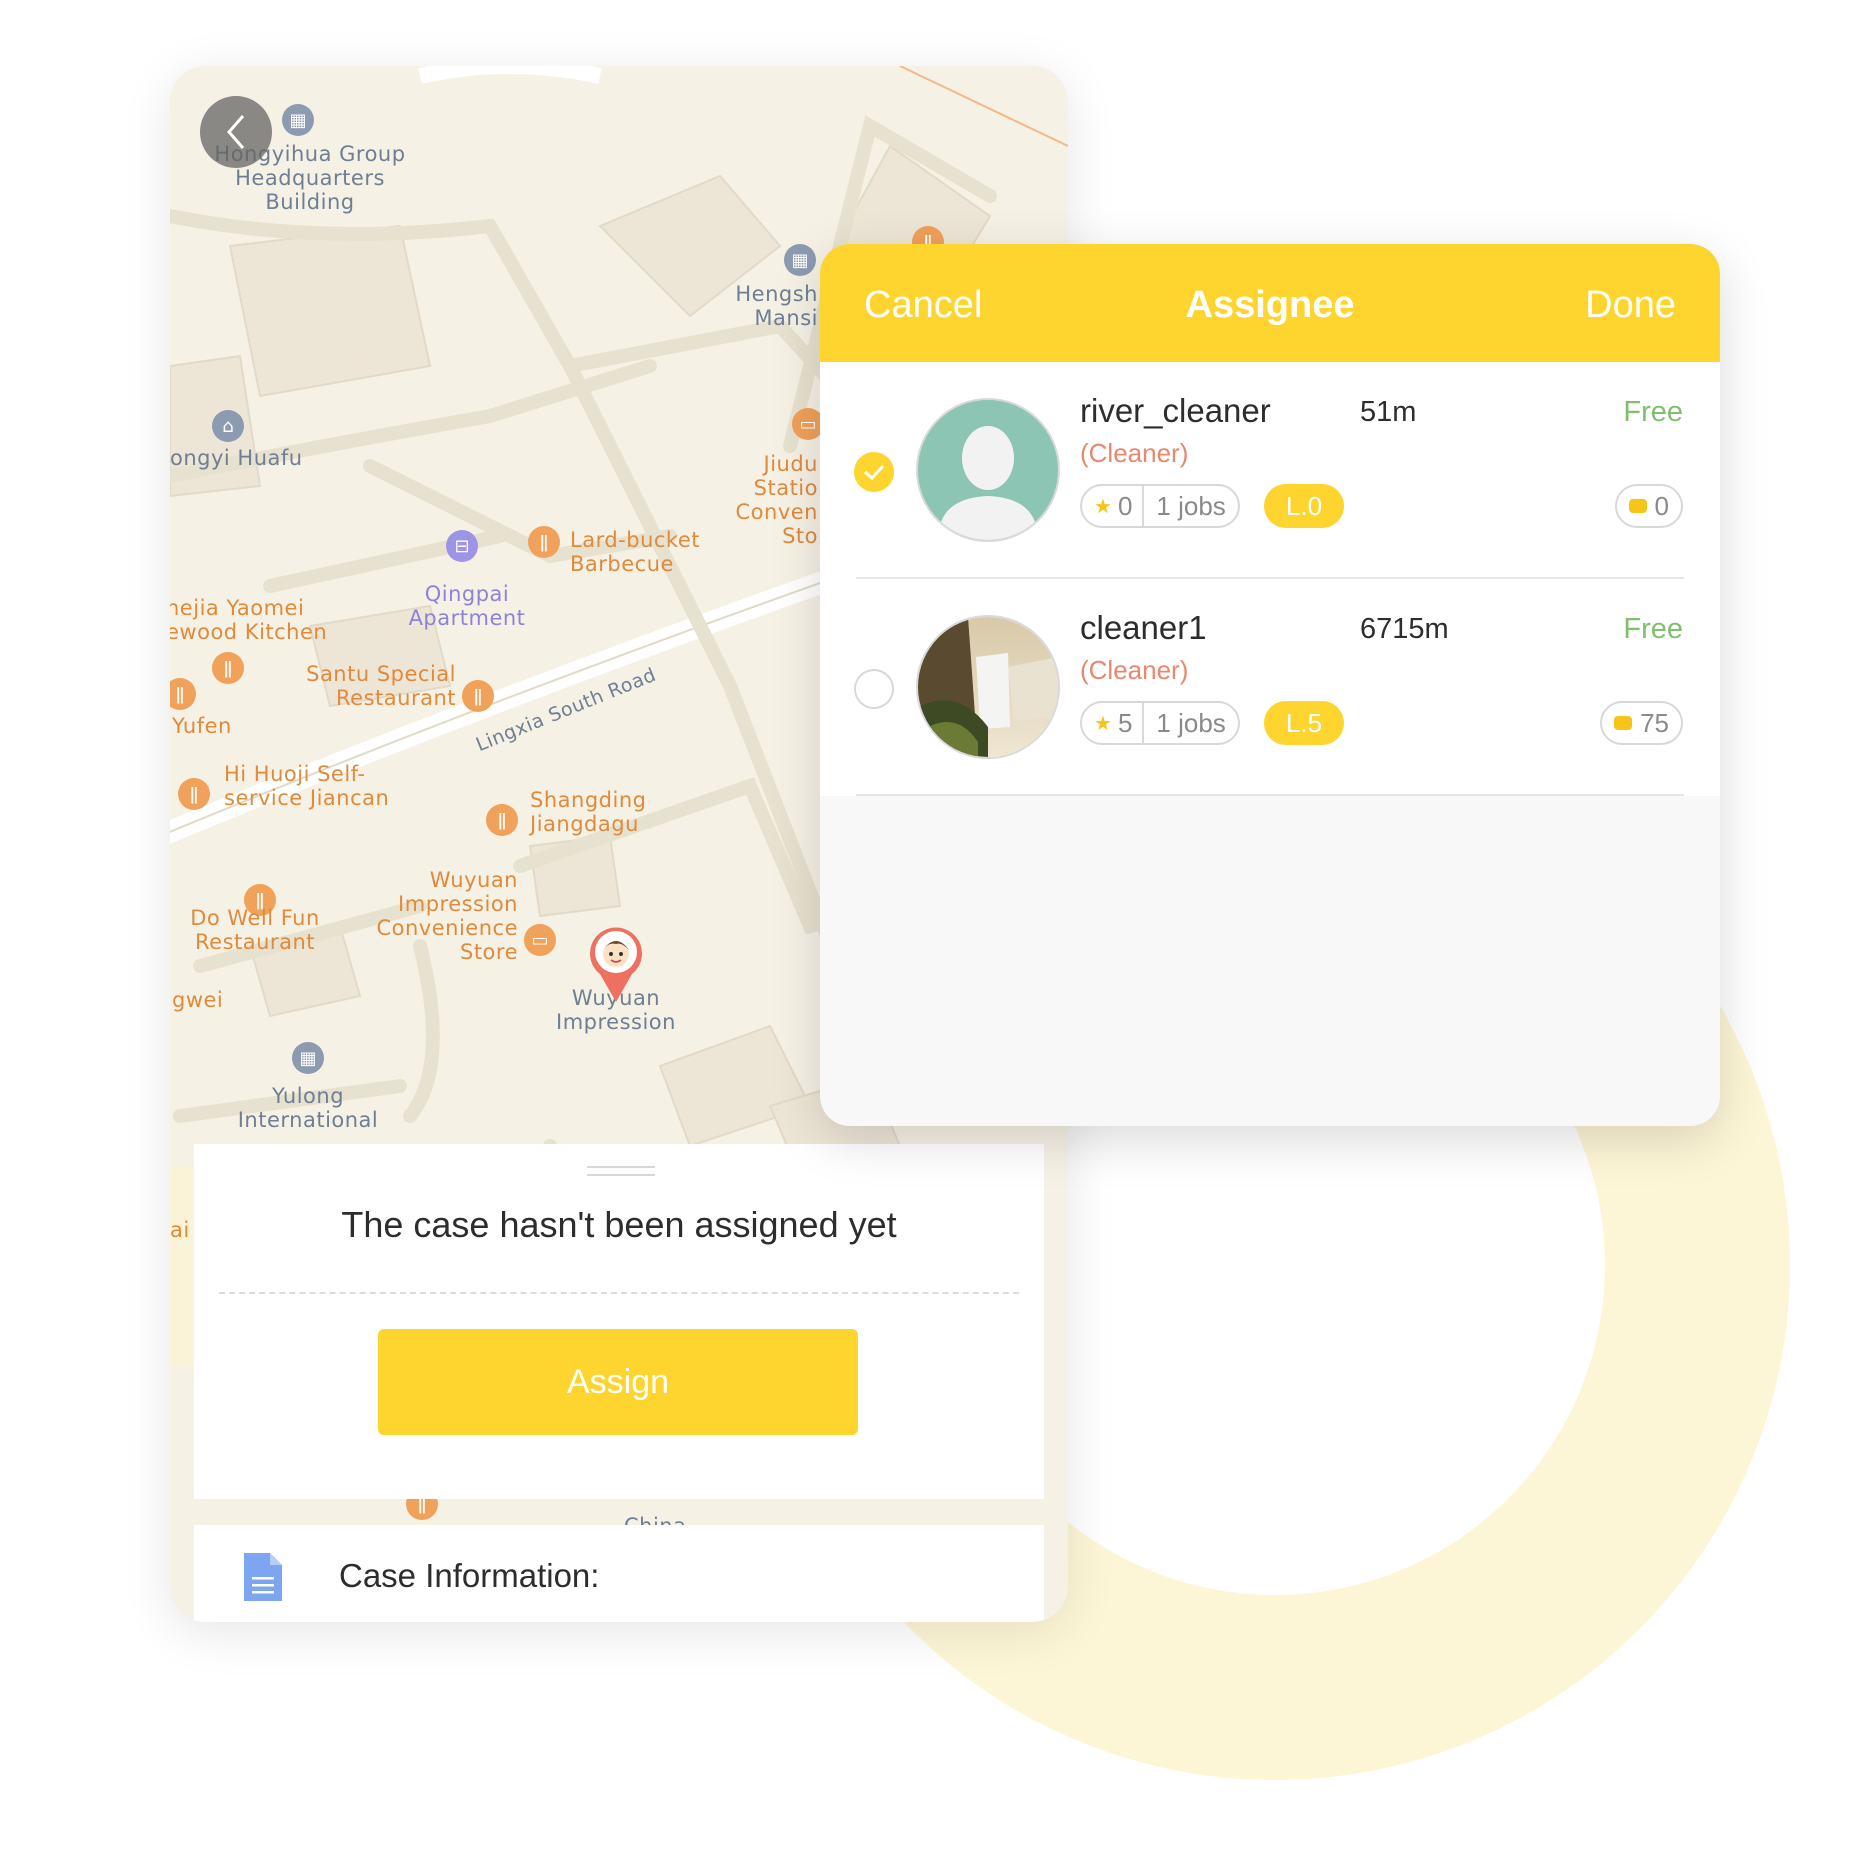  I want to click on map-label-qingpai: Qingpai Apartment, so click(467, 606).